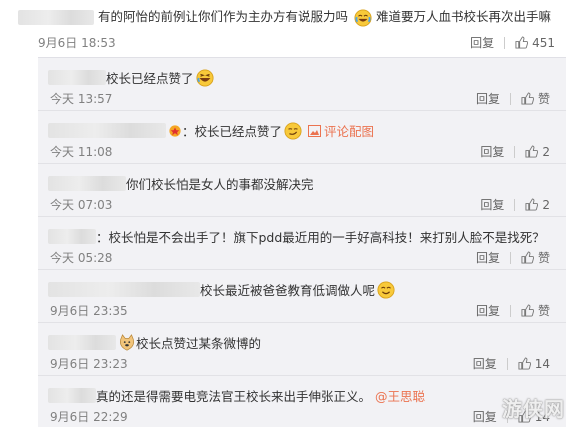  What do you see at coordinates (363, 17) in the screenshot?
I see `crying-laughing-emoji-icon` at bounding box center [363, 17].